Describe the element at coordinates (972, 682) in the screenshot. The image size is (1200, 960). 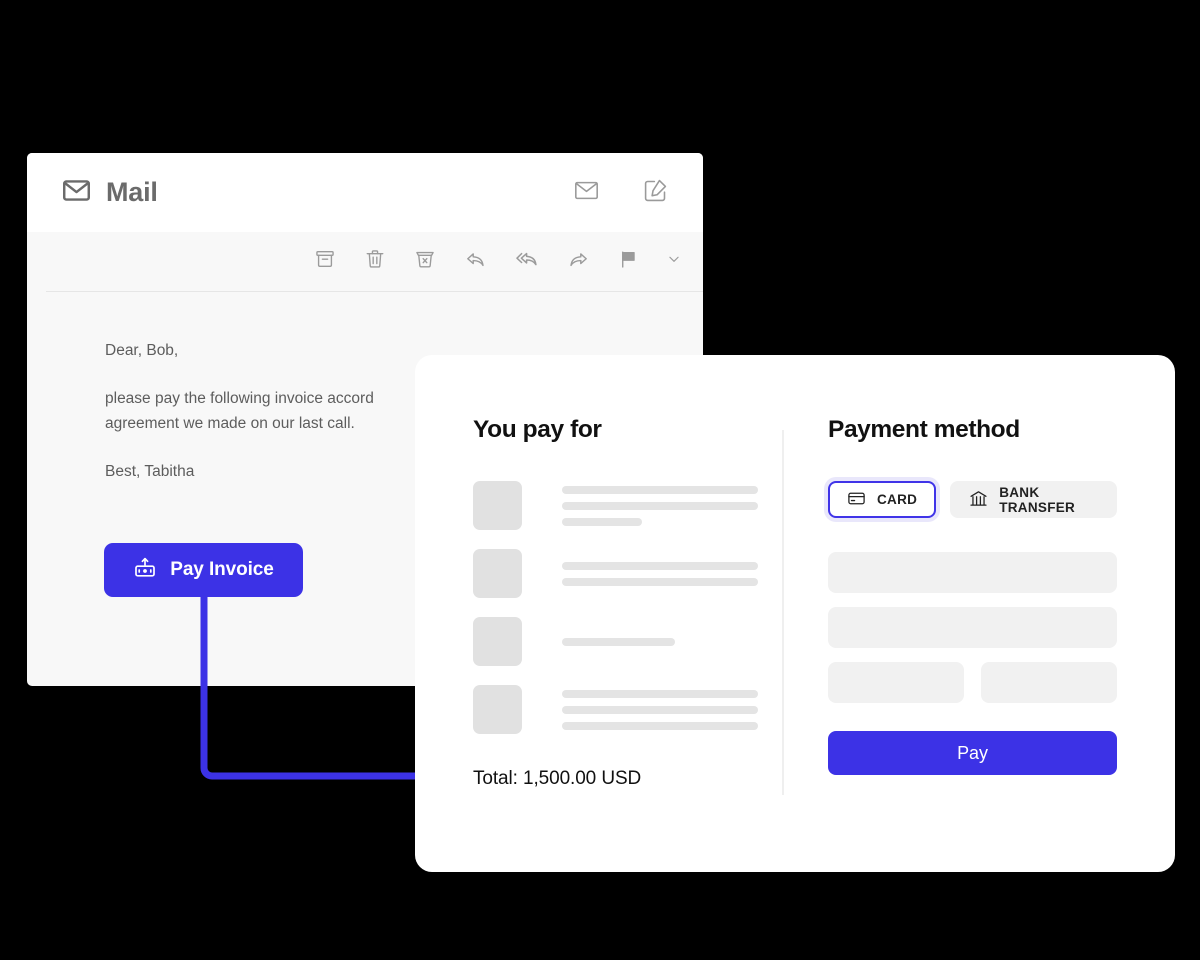
I see `field-row-split` at that location.